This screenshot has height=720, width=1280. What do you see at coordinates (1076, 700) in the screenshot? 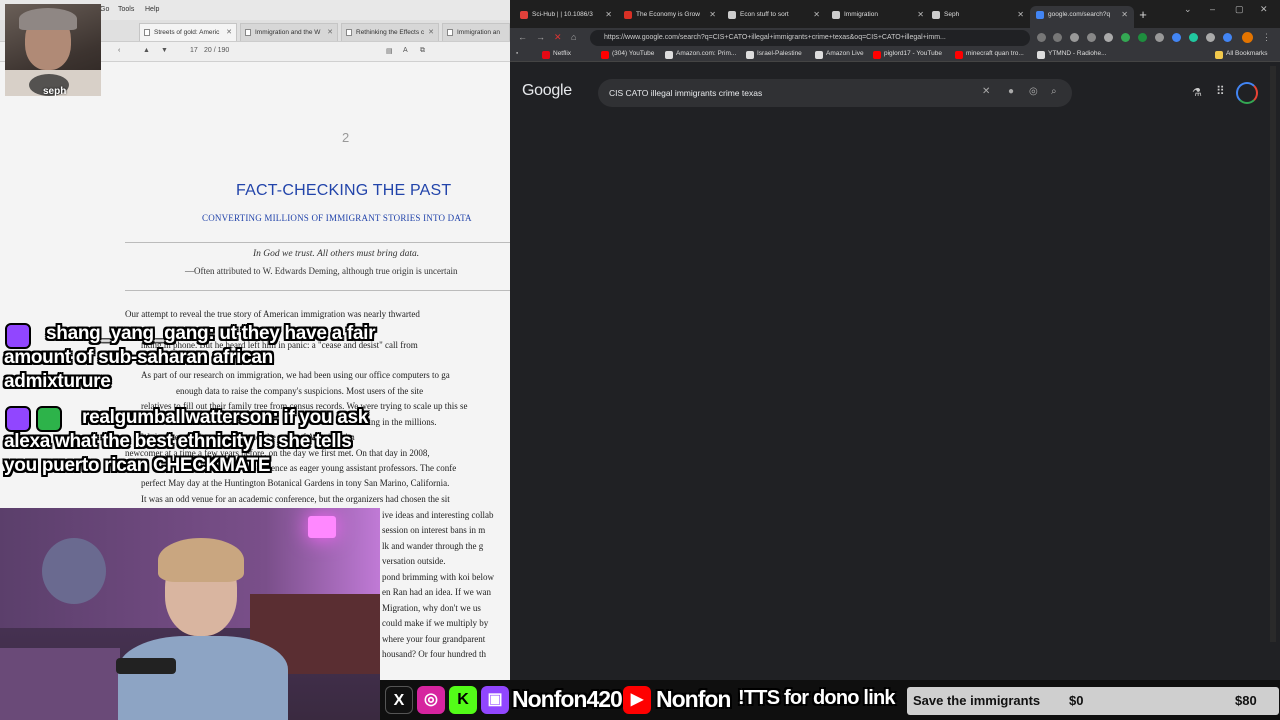
I see `goal-current: $0` at bounding box center [1076, 700].